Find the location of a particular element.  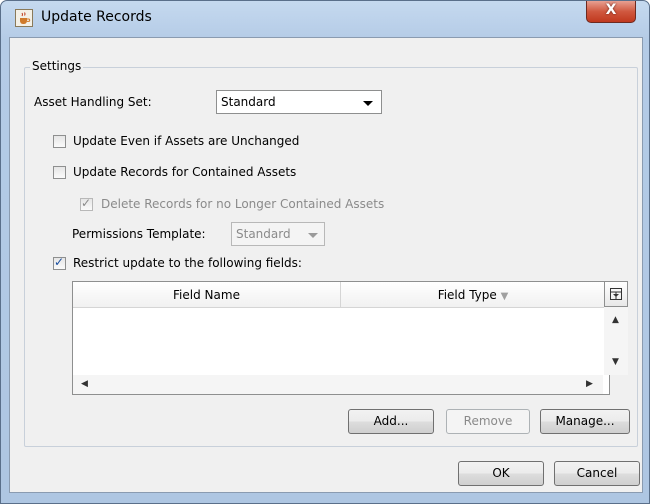

delete-records-checkbox: ✓ is located at coordinates (86, 203).